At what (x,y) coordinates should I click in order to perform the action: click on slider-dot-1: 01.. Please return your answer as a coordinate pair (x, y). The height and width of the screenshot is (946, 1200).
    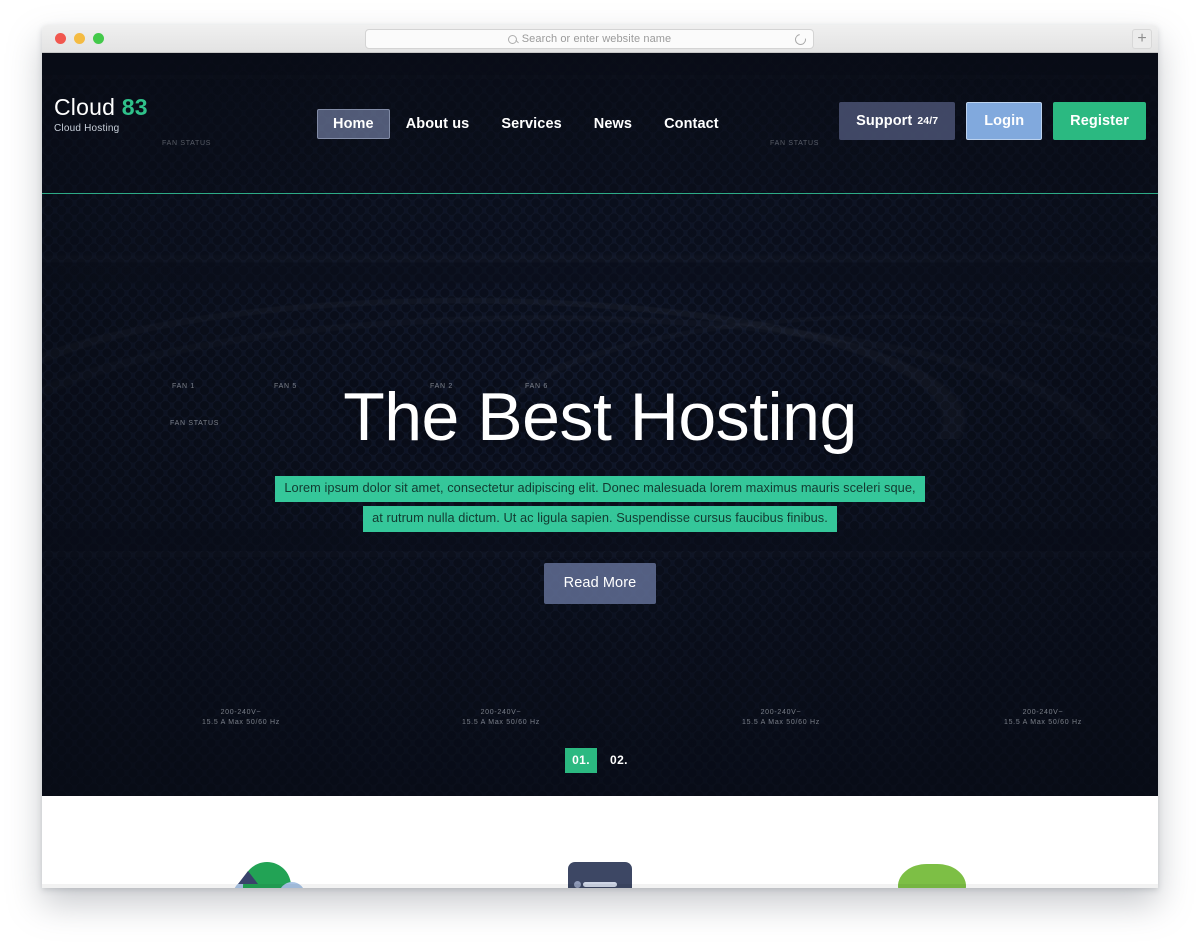
    Looking at the image, I should click on (581, 760).